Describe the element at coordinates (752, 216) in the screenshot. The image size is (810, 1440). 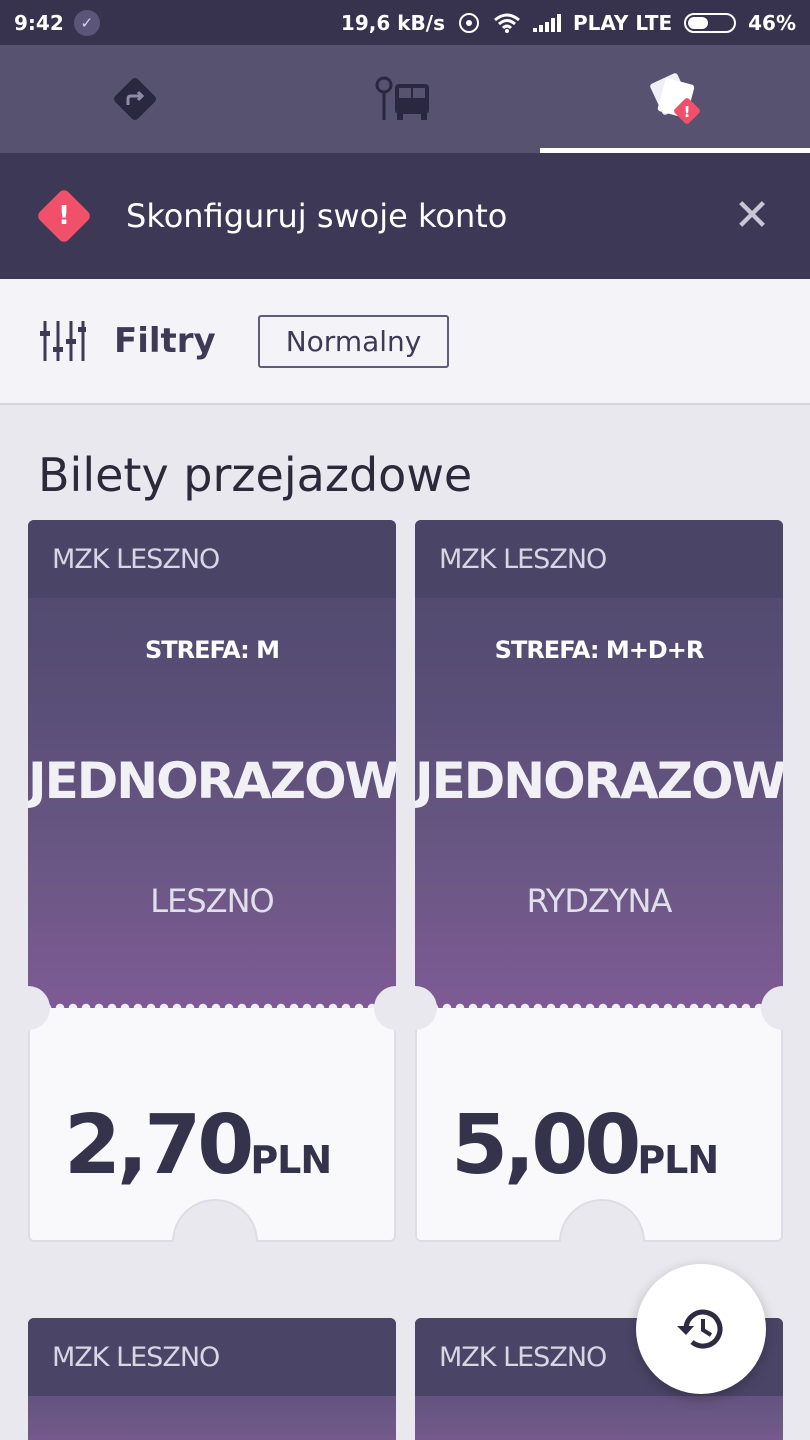
I see `close-icon: ✕` at that location.